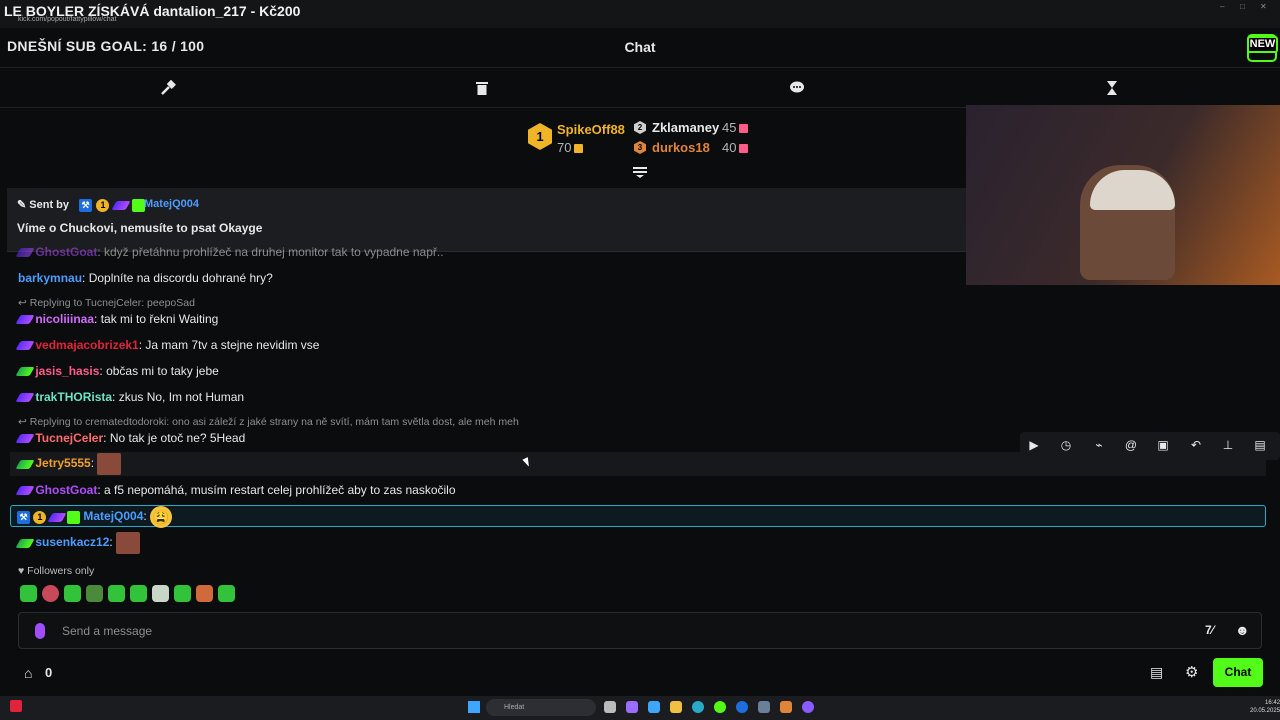 This screenshot has height=720, width=1280. I want to click on message-actions-toolbar: ▶ ◷ ⌁ @ ▣ ↶ ⊥ ▤, so click(1150, 446).